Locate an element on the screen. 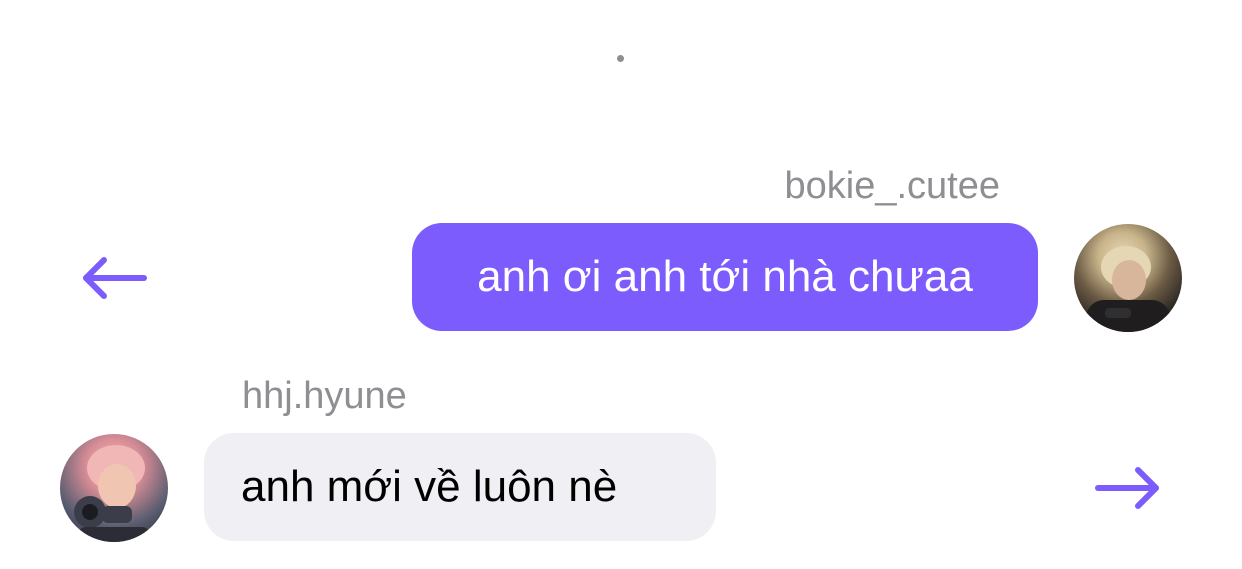  recipient-avatar is located at coordinates (114, 488).